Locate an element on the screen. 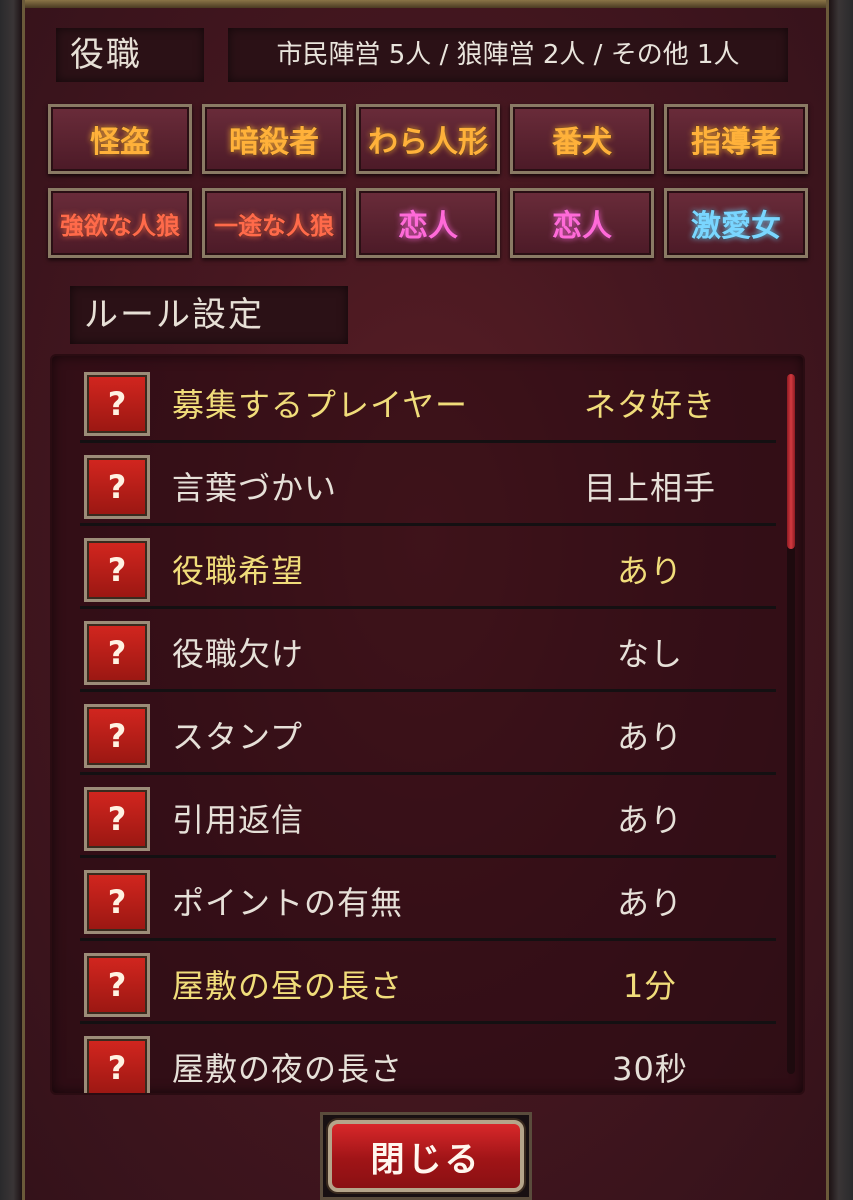 The width and height of the screenshot is (853, 1200). role-chip: 怪盗 is located at coordinates (120, 139).